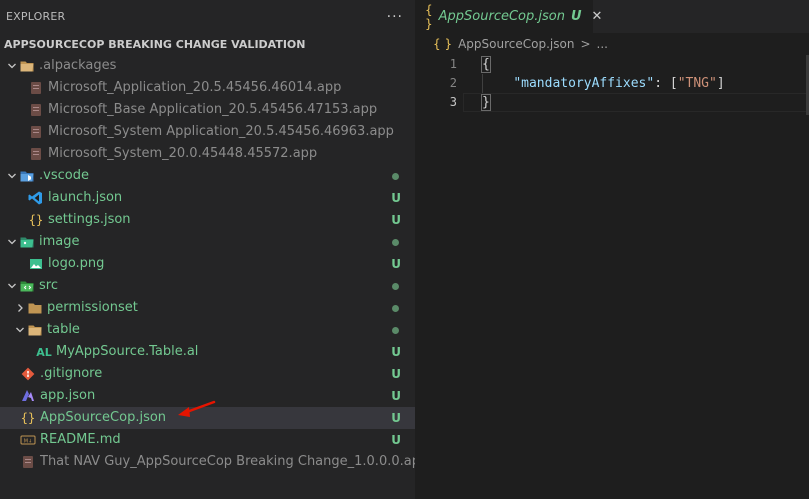 The width and height of the screenshot is (809, 499). I want to click on src-folder-icon, so click(27, 286).